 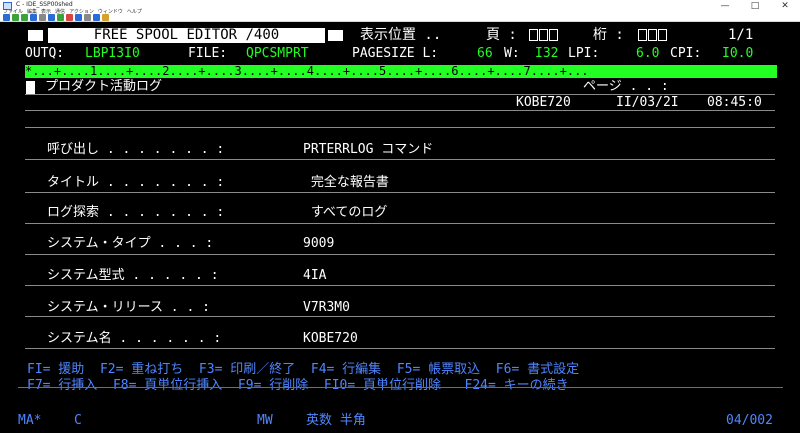 What do you see at coordinates (130, 244) in the screenshot?
I see `detail-label: システム・タイプ . . . :` at bounding box center [130, 244].